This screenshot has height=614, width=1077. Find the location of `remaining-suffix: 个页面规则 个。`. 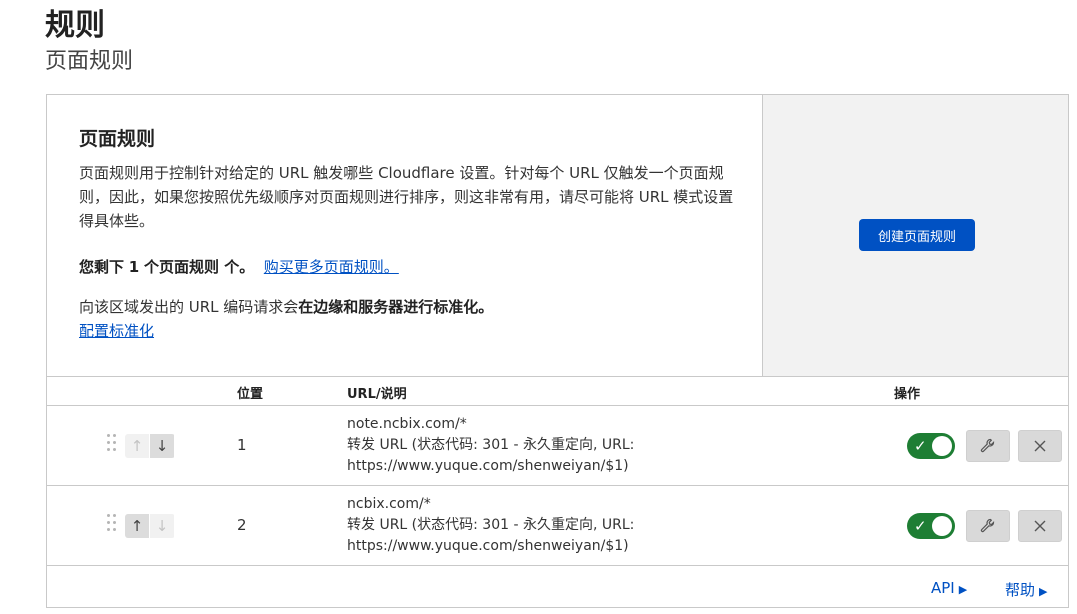

remaining-suffix: 个页面规则 个。 is located at coordinates (199, 267).